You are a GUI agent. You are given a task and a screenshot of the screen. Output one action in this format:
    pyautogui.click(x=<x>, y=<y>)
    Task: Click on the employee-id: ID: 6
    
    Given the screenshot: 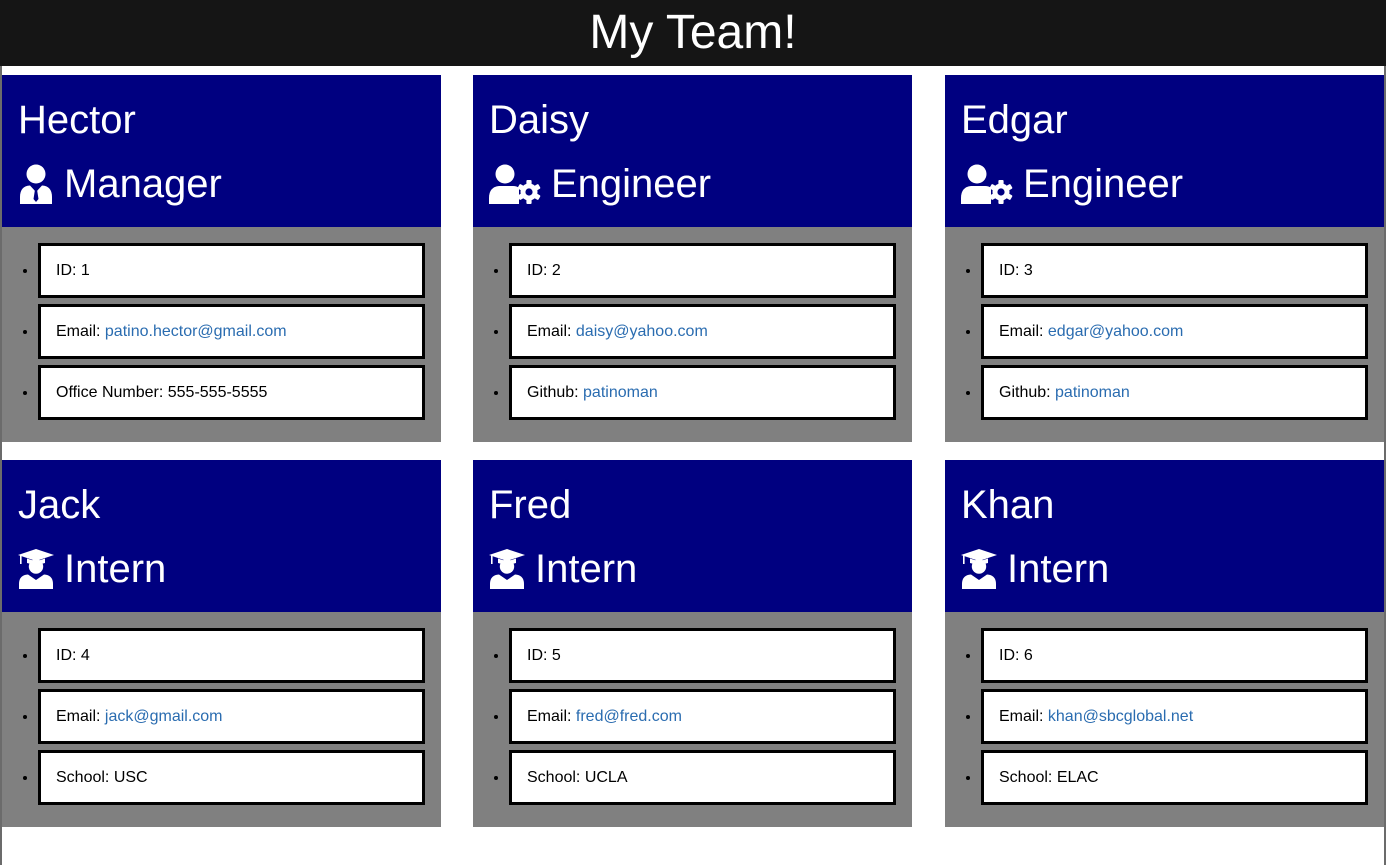 What is the action you would take?
    pyautogui.click(x=1174, y=655)
    